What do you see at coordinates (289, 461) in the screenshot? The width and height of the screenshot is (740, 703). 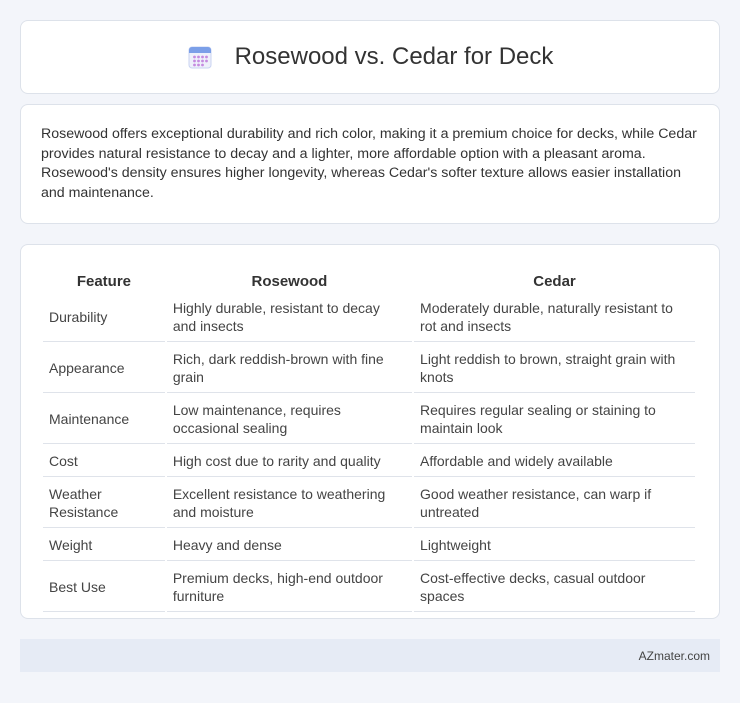 I see `cell-rosewood: High cost due to rarity and quality` at bounding box center [289, 461].